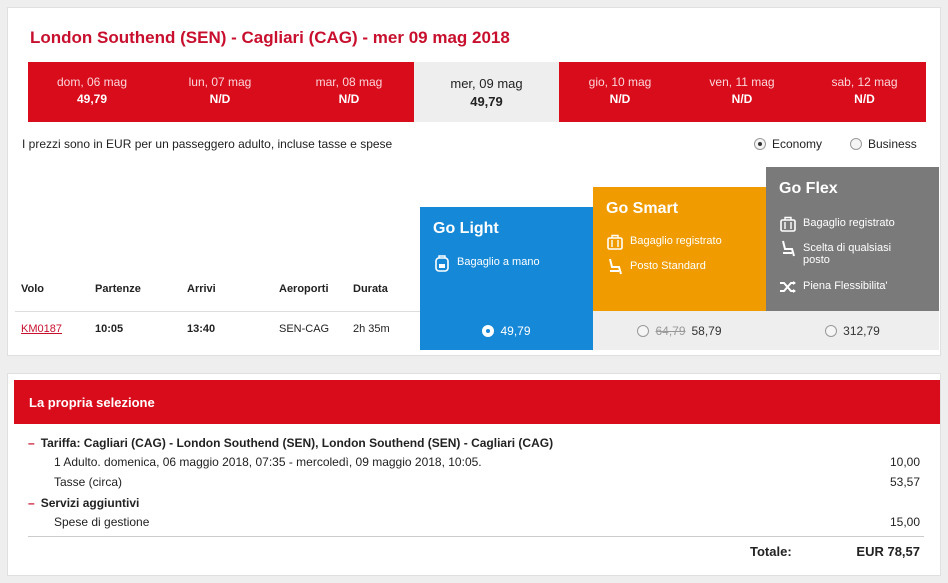 The image size is (948, 583). I want to click on fare-feature: Posto Standard, so click(656, 267).